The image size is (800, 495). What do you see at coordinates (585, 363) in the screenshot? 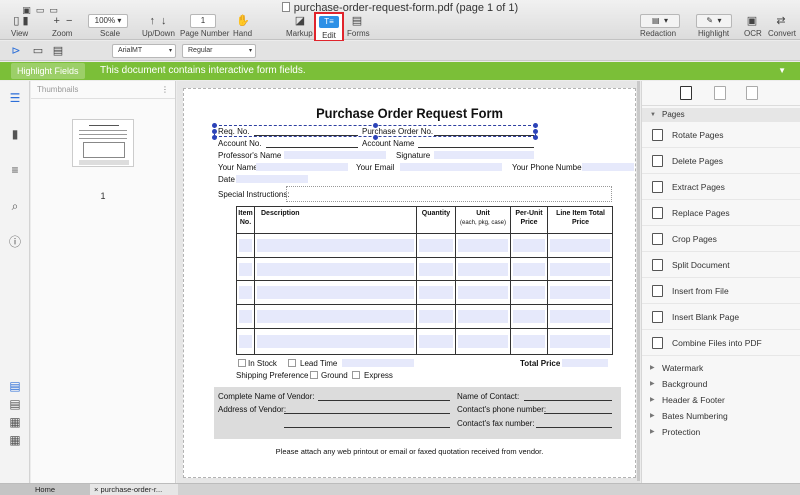
I see `total-price-field` at bounding box center [585, 363].